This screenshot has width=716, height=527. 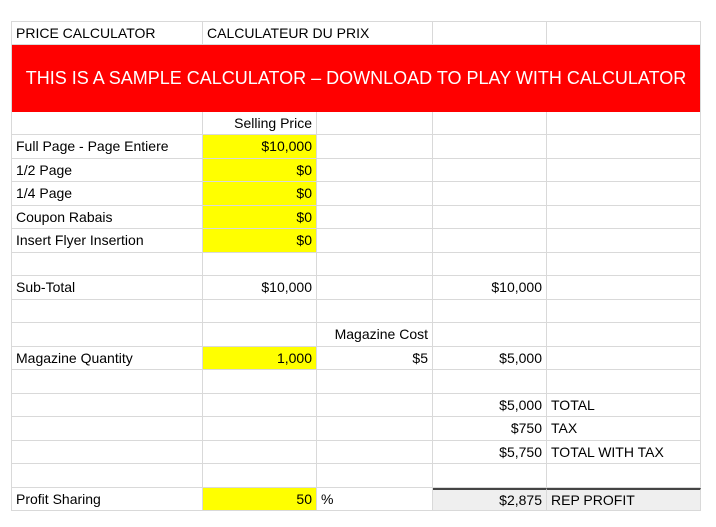 What do you see at coordinates (286, 33) in the screenshot?
I see `header-calculateur: CALCULATEUR DU PRIX` at bounding box center [286, 33].